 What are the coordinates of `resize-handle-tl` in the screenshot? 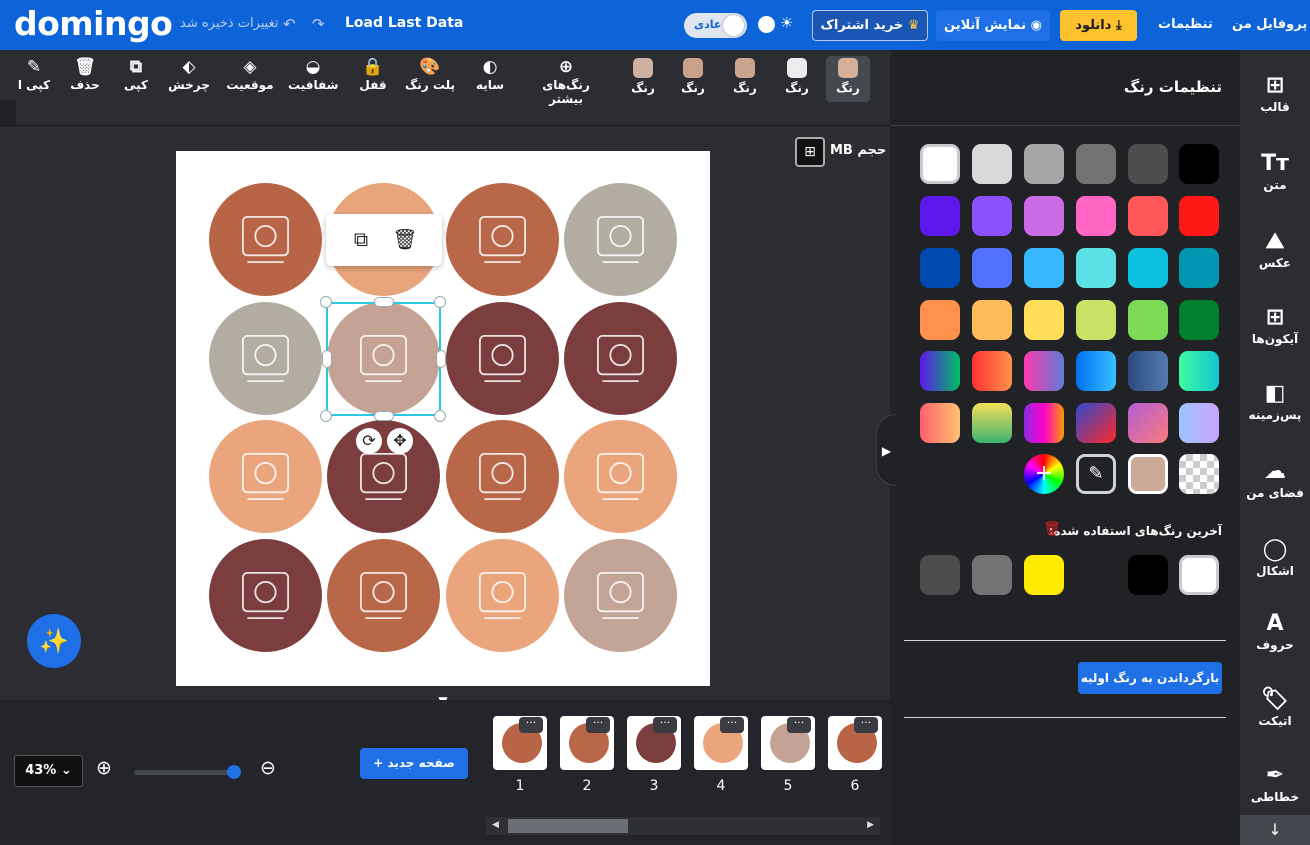 It's located at (326, 302).